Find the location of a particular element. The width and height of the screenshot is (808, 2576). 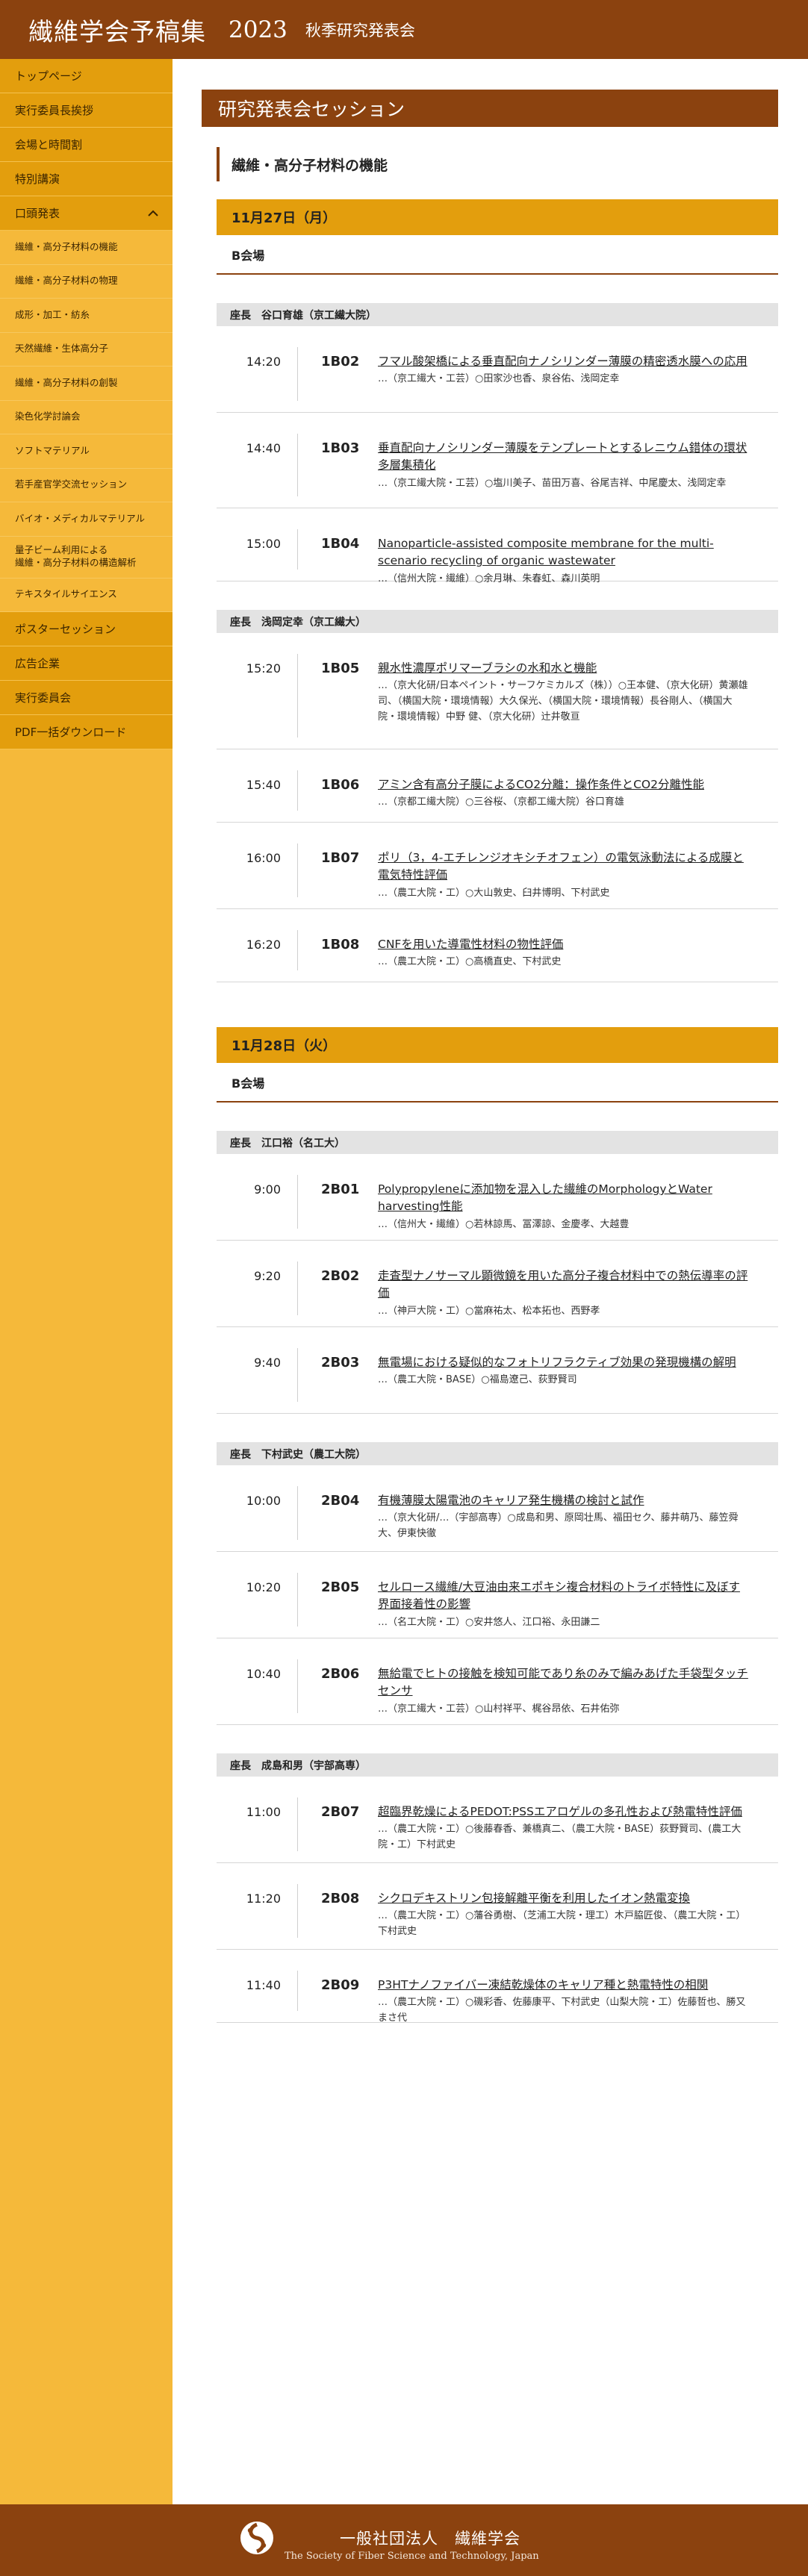

sidebar-item: 会場と時間割 is located at coordinates (87, 145).